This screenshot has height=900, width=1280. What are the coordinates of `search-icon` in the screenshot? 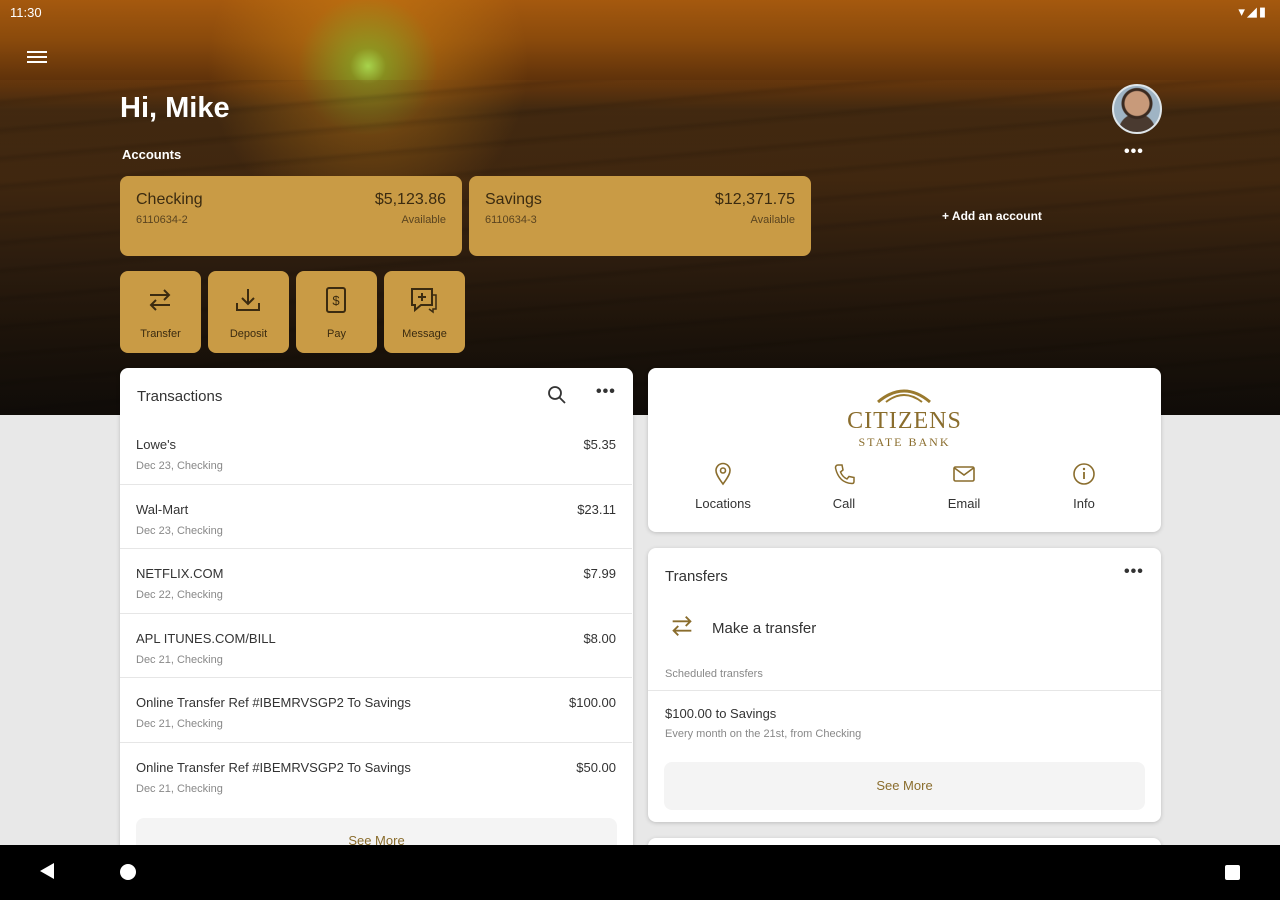 It's located at (557, 395).